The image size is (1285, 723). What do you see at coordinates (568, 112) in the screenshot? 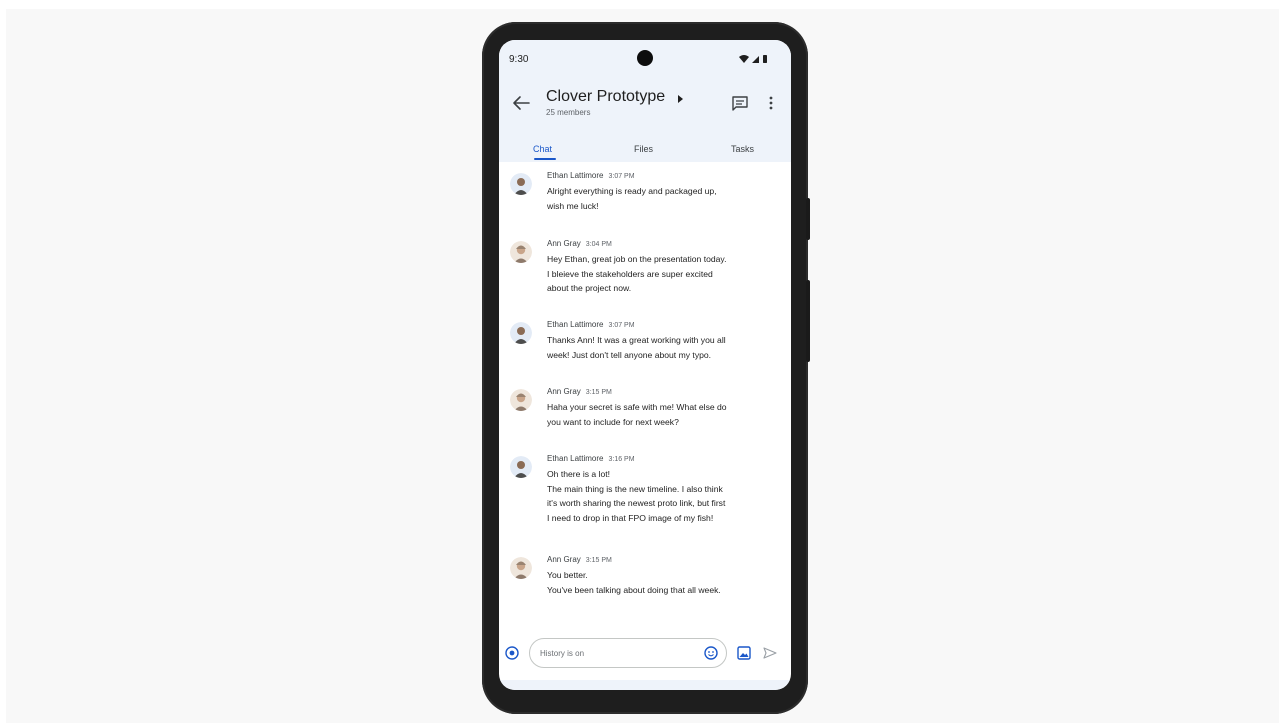
I see `member-count: 25 members` at bounding box center [568, 112].